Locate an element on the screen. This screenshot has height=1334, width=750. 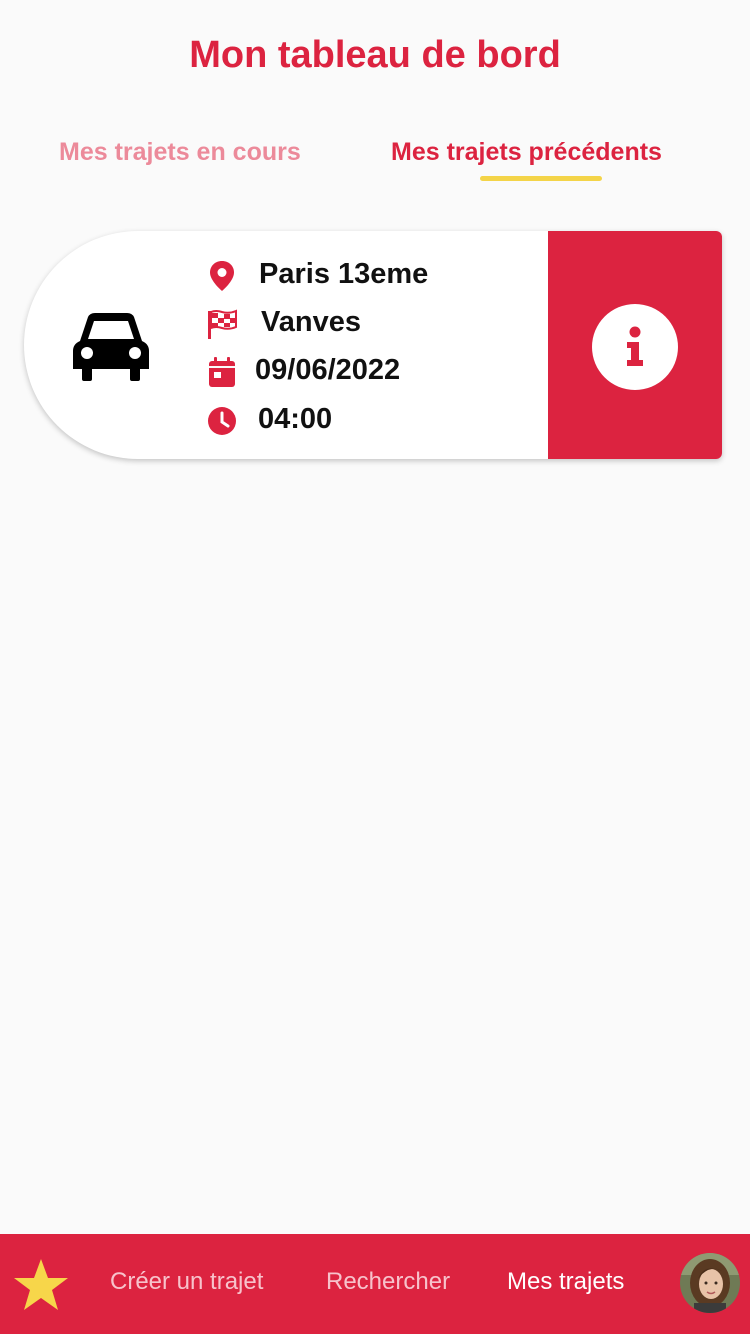
bottom-nav: Créer un trajet Rechercher Mes trajets is located at coordinates (375, 1284).